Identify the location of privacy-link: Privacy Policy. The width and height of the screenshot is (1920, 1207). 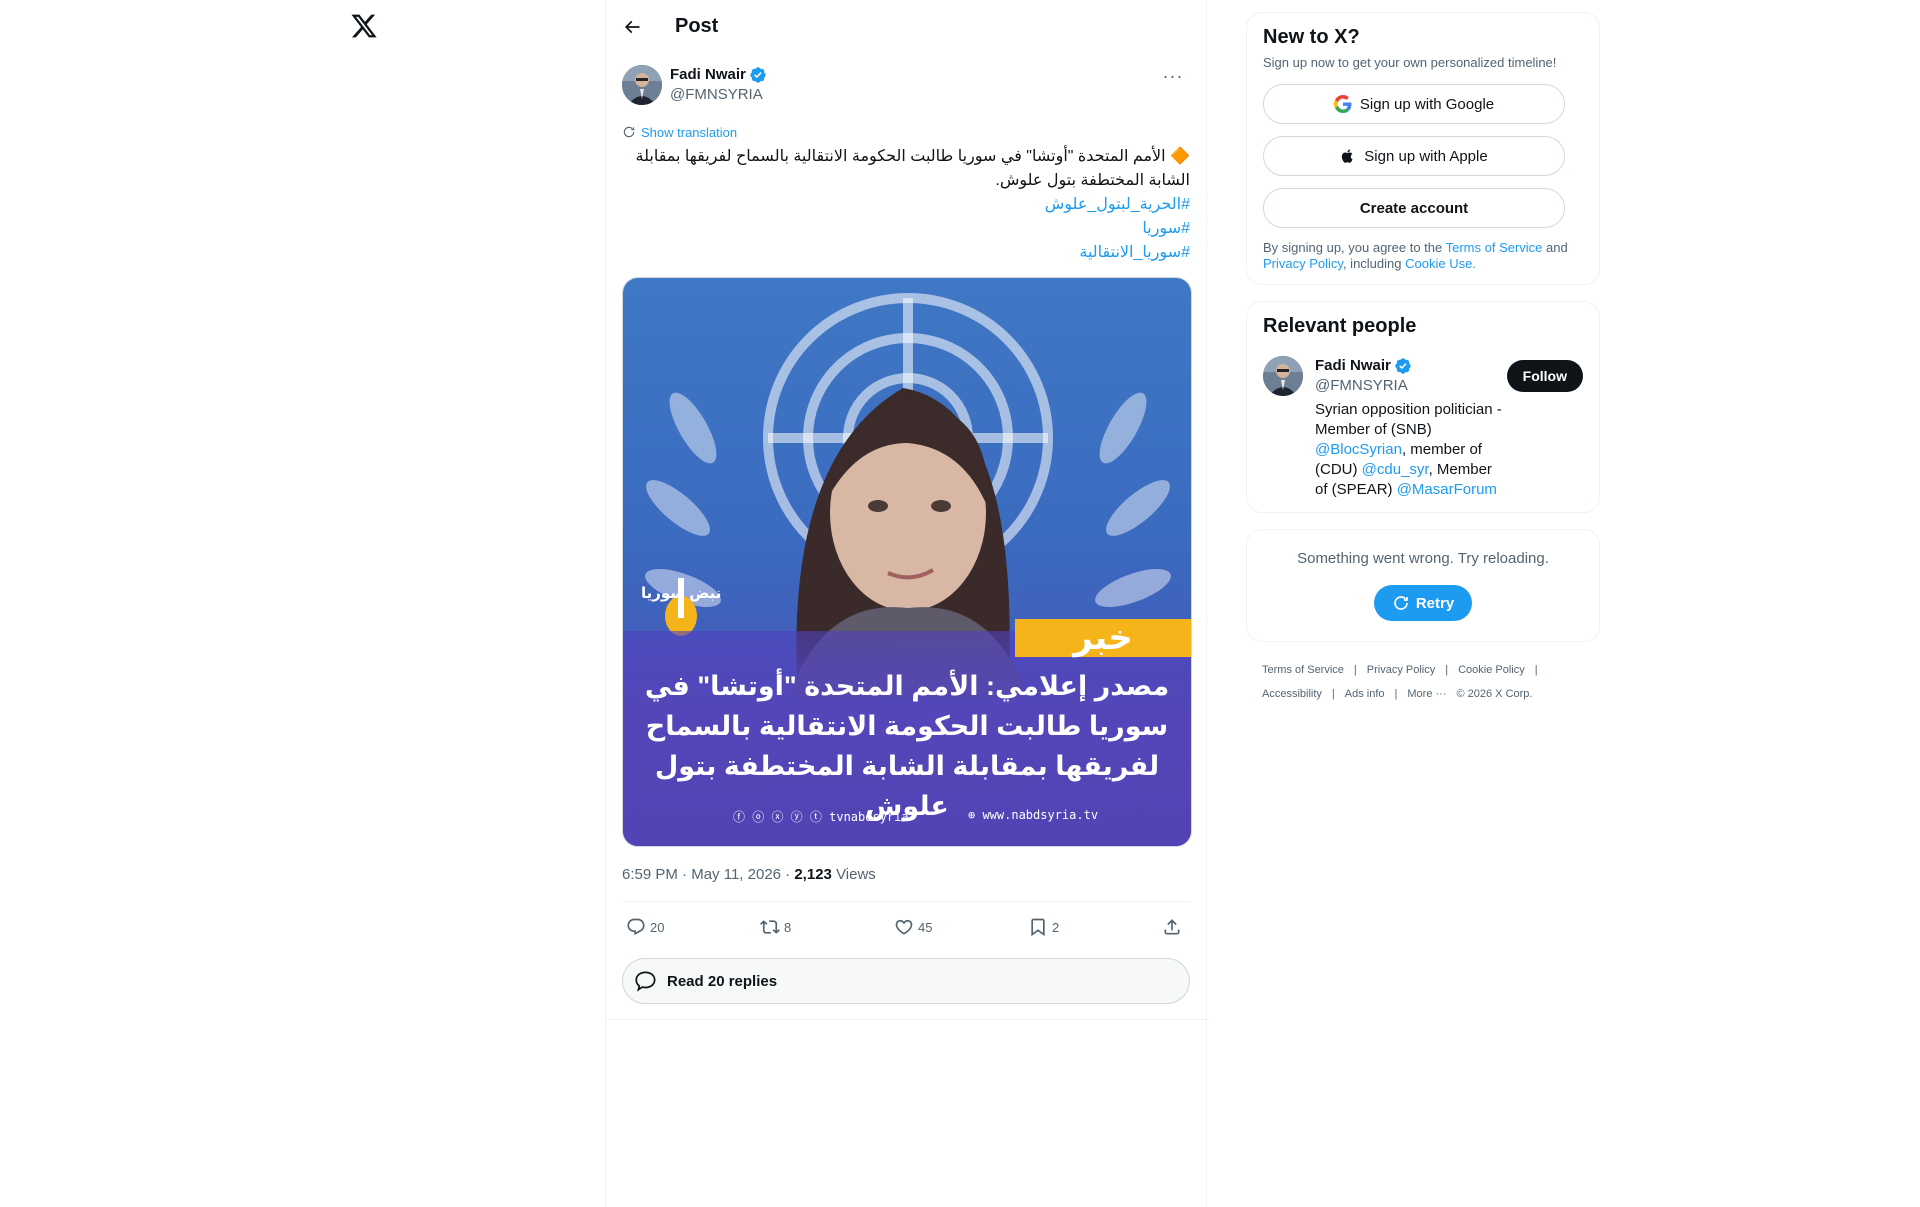
(1303, 263).